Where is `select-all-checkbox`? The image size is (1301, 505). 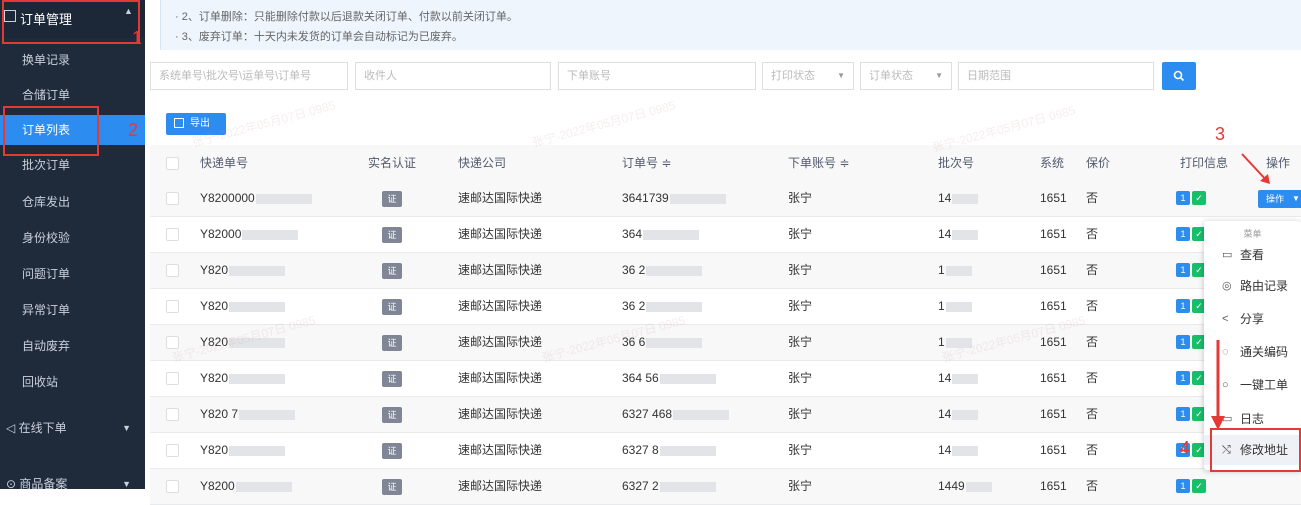 select-all-checkbox is located at coordinates (172, 163).